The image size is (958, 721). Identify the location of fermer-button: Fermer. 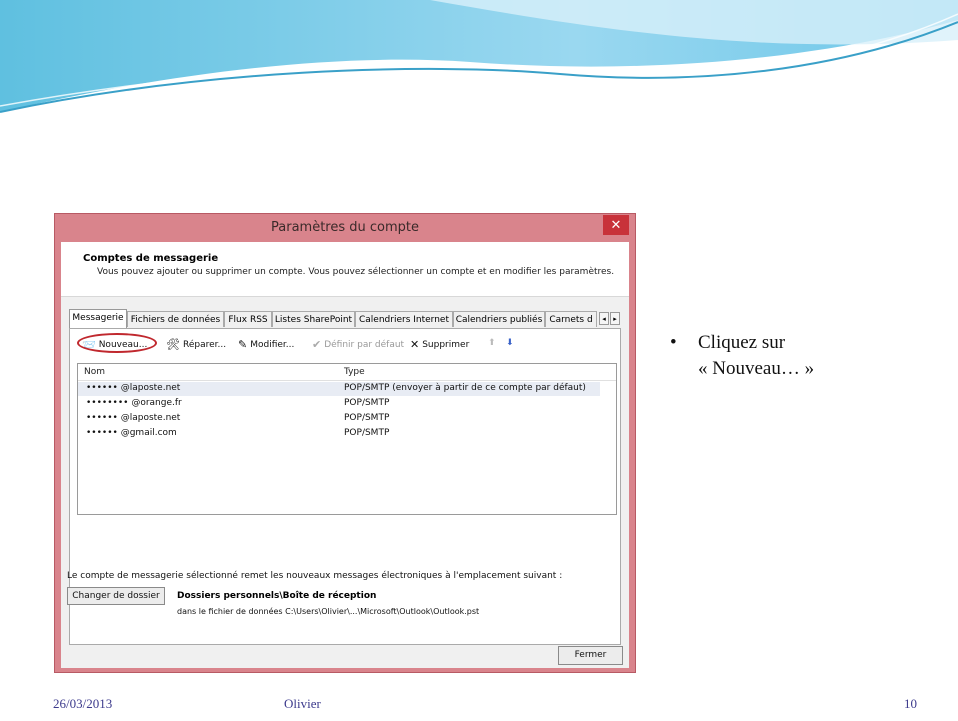
(590, 655).